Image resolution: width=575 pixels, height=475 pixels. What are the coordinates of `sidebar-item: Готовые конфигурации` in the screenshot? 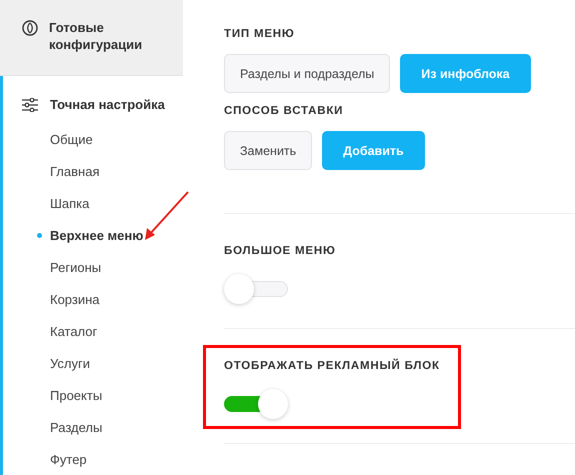 It's located at (91, 38).